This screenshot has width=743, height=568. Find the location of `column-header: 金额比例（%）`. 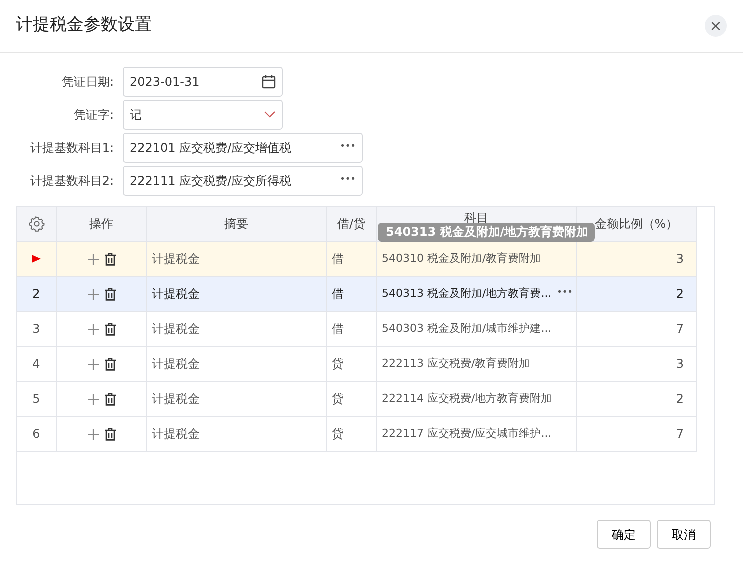

column-header: 金额比例（%） is located at coordinates (636, 224).